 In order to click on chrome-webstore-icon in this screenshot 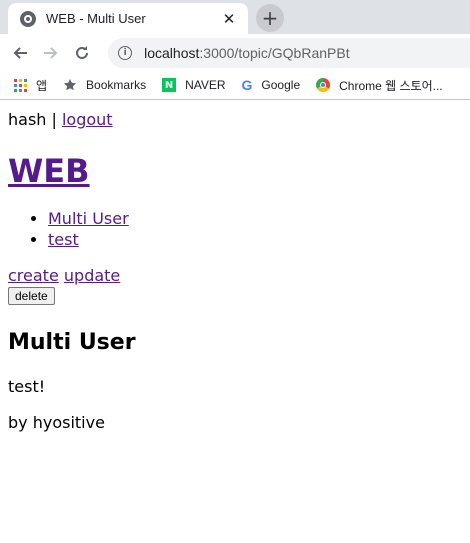, I will do `click(323, 85)`.